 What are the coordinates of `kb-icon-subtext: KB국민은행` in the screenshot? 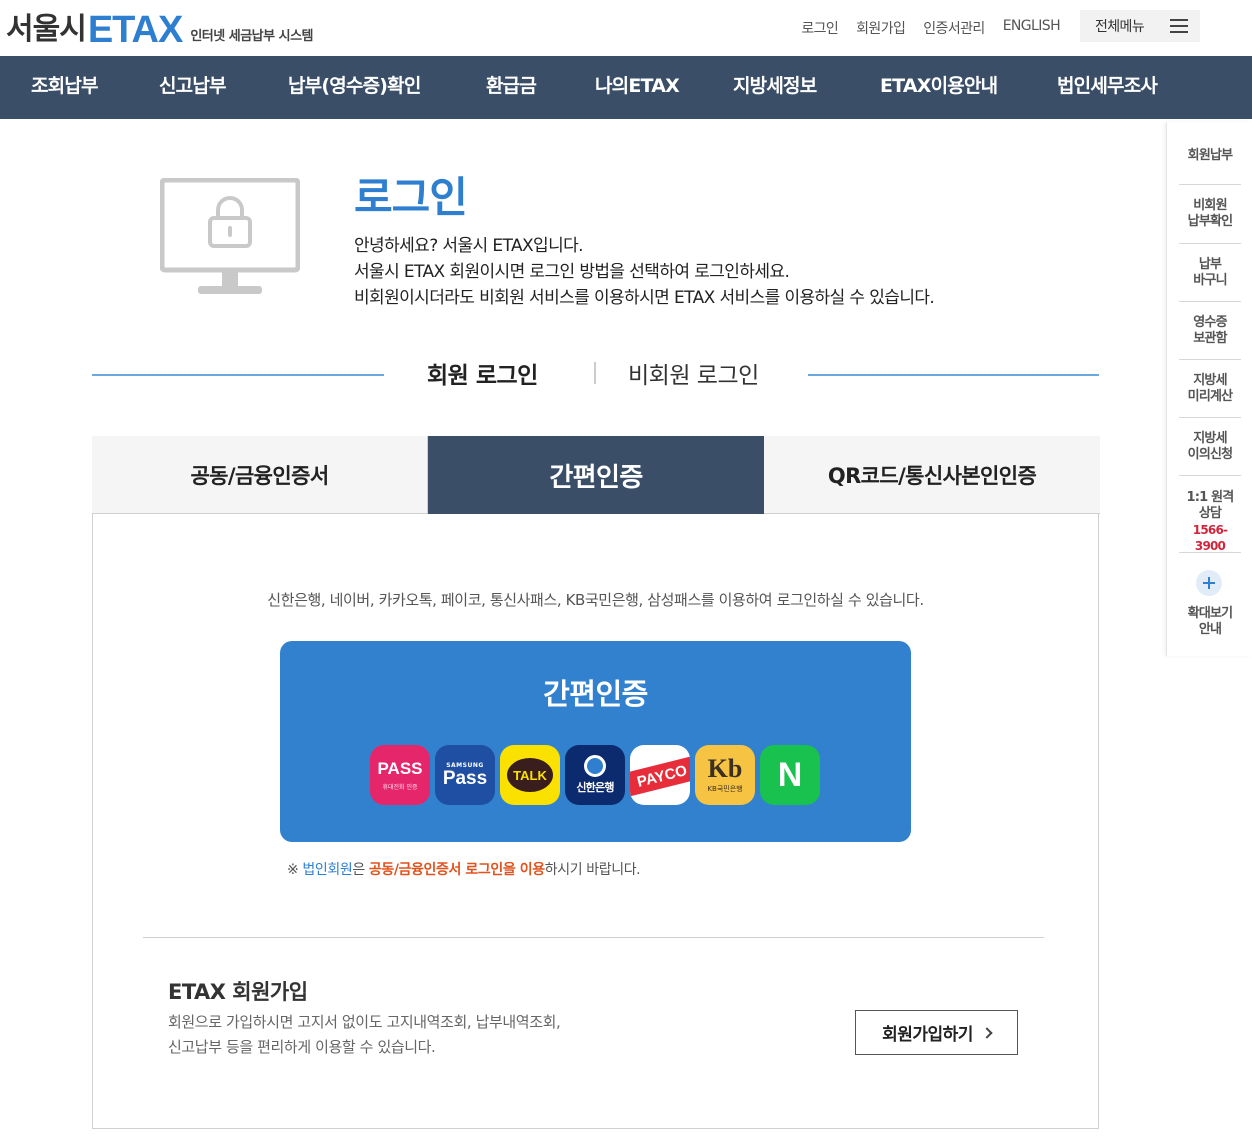 It's located at (725, 789).